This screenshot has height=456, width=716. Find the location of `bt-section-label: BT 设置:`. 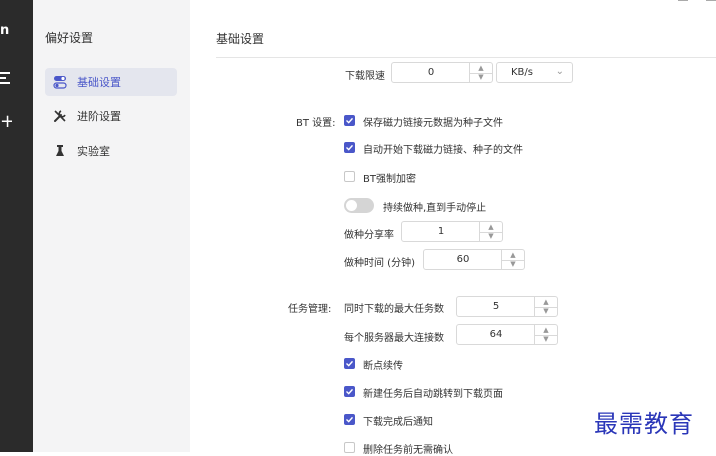

bt-section-label: BT 设置: is located at coordinates (316, 123).